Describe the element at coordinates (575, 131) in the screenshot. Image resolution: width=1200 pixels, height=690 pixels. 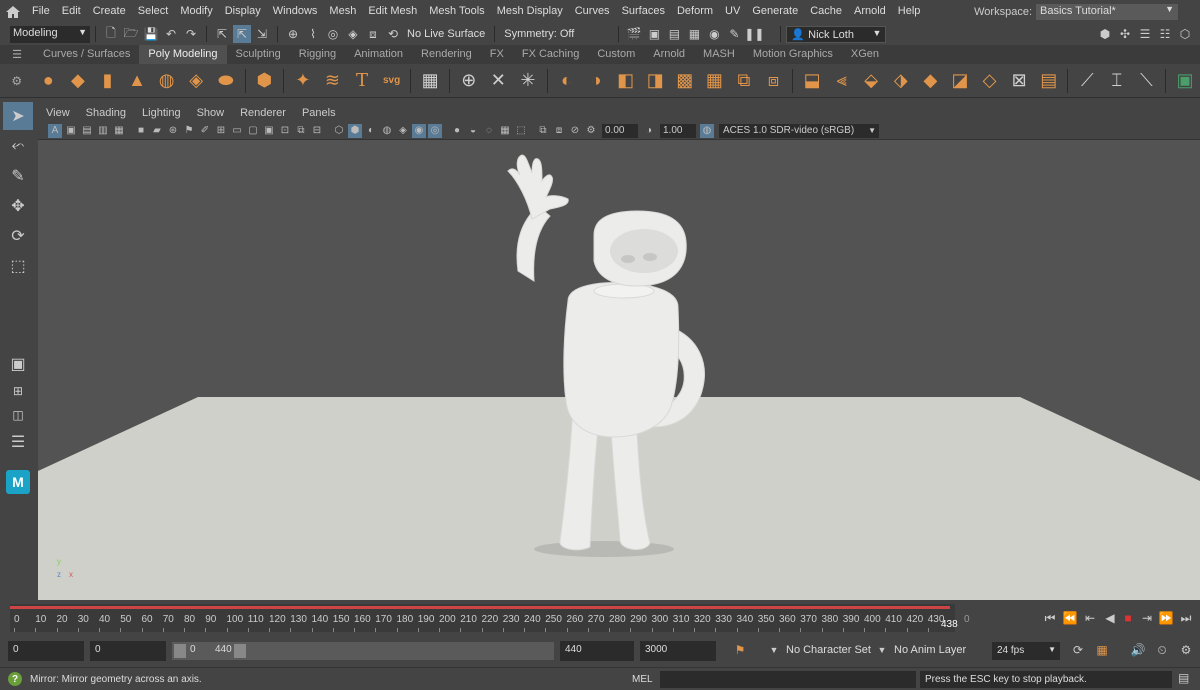
I see `exposure-icon: ⊘` at that location.